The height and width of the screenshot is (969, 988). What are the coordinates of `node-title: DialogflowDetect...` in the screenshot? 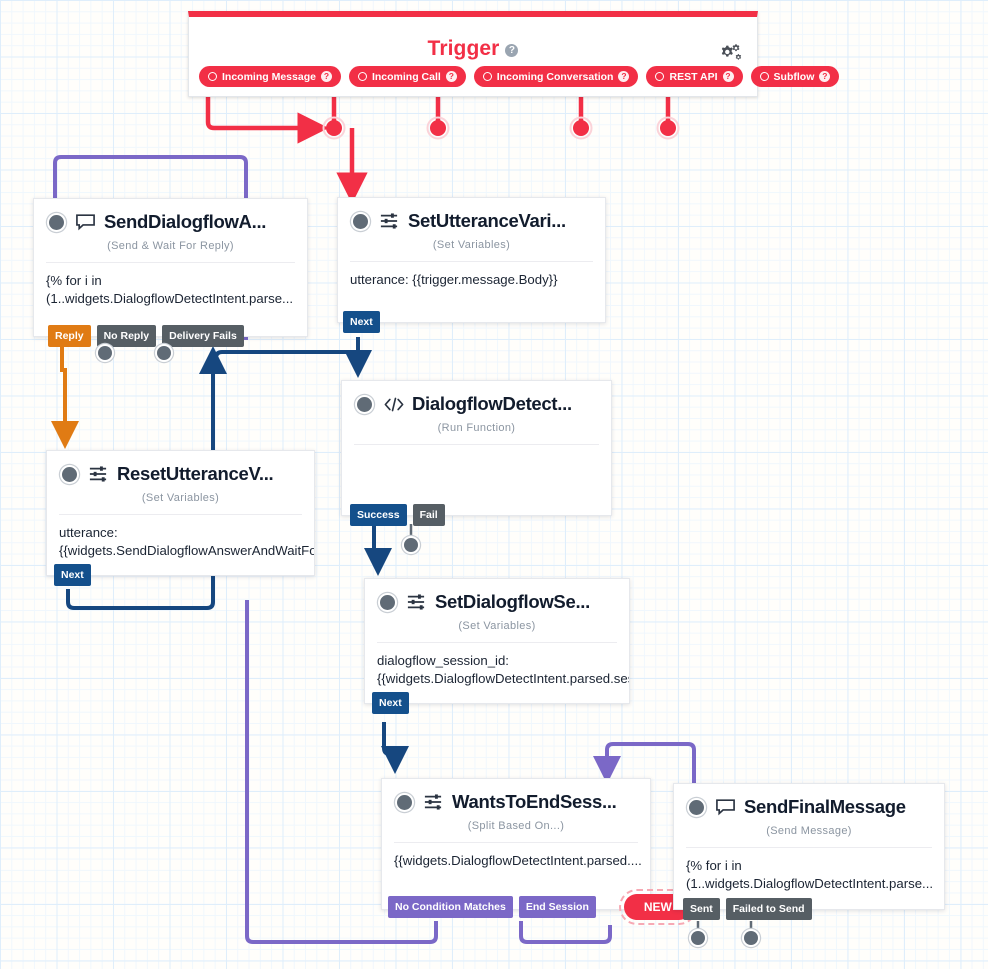 It's located at (492, 403).